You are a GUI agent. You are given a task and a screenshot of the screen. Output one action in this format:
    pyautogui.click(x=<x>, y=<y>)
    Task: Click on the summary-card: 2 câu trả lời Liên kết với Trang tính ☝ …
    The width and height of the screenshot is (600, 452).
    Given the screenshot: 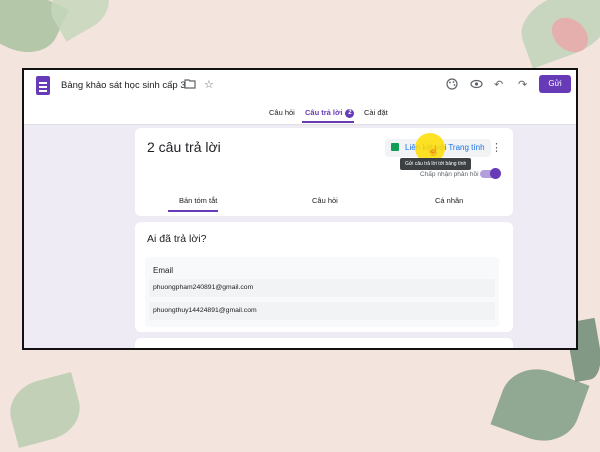 What is the action you would take?
    pyautogui.click(x=324, y=172)
    